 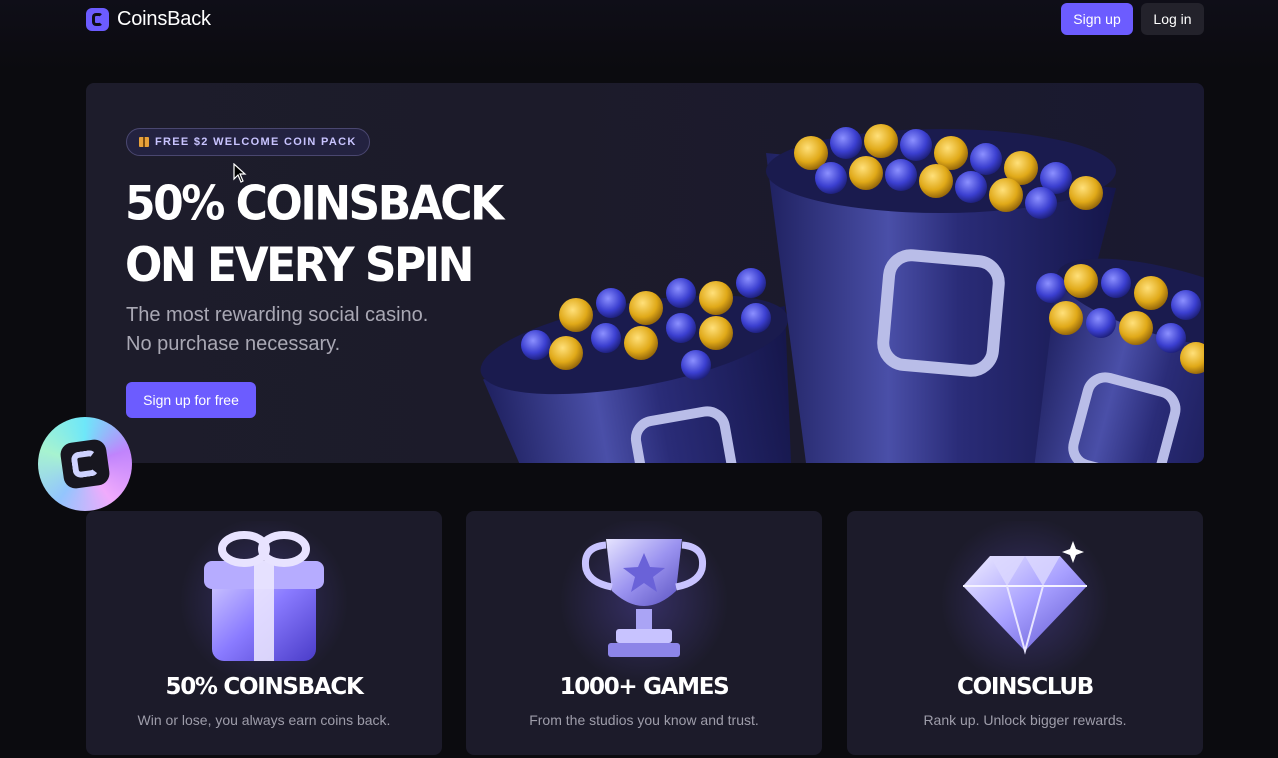 What do you see at coordinates (644, 687) in the screenshot?
I see `feature-title: 1000+ GAMES` at bounding box center [644, 687].